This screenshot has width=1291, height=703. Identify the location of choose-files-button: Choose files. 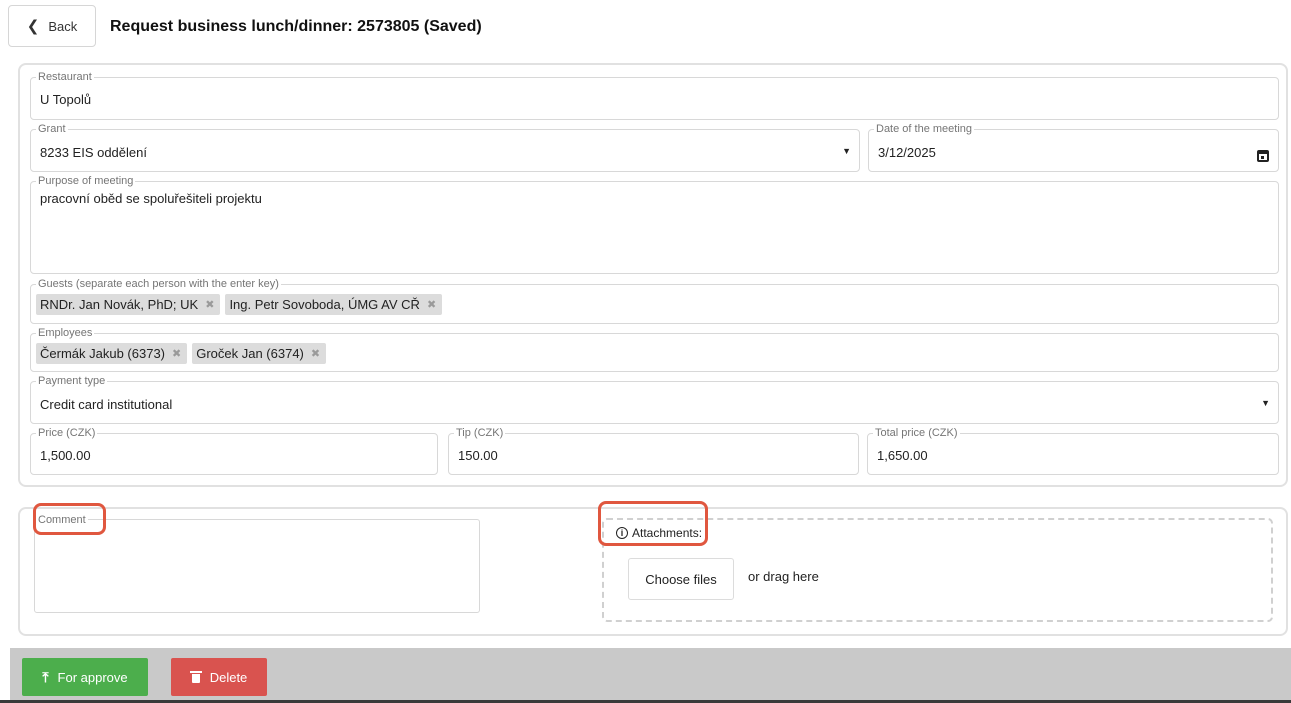
(681, 579).